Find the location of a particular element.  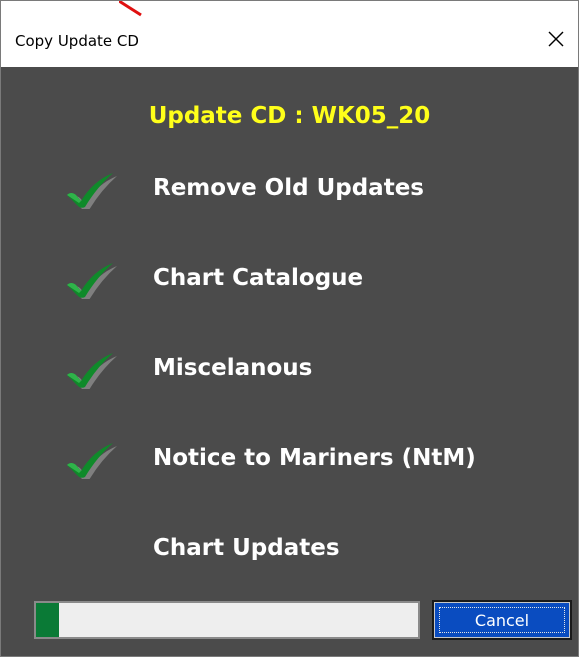

step-item: Remove Old Updates is located at coordinates (289, 188).